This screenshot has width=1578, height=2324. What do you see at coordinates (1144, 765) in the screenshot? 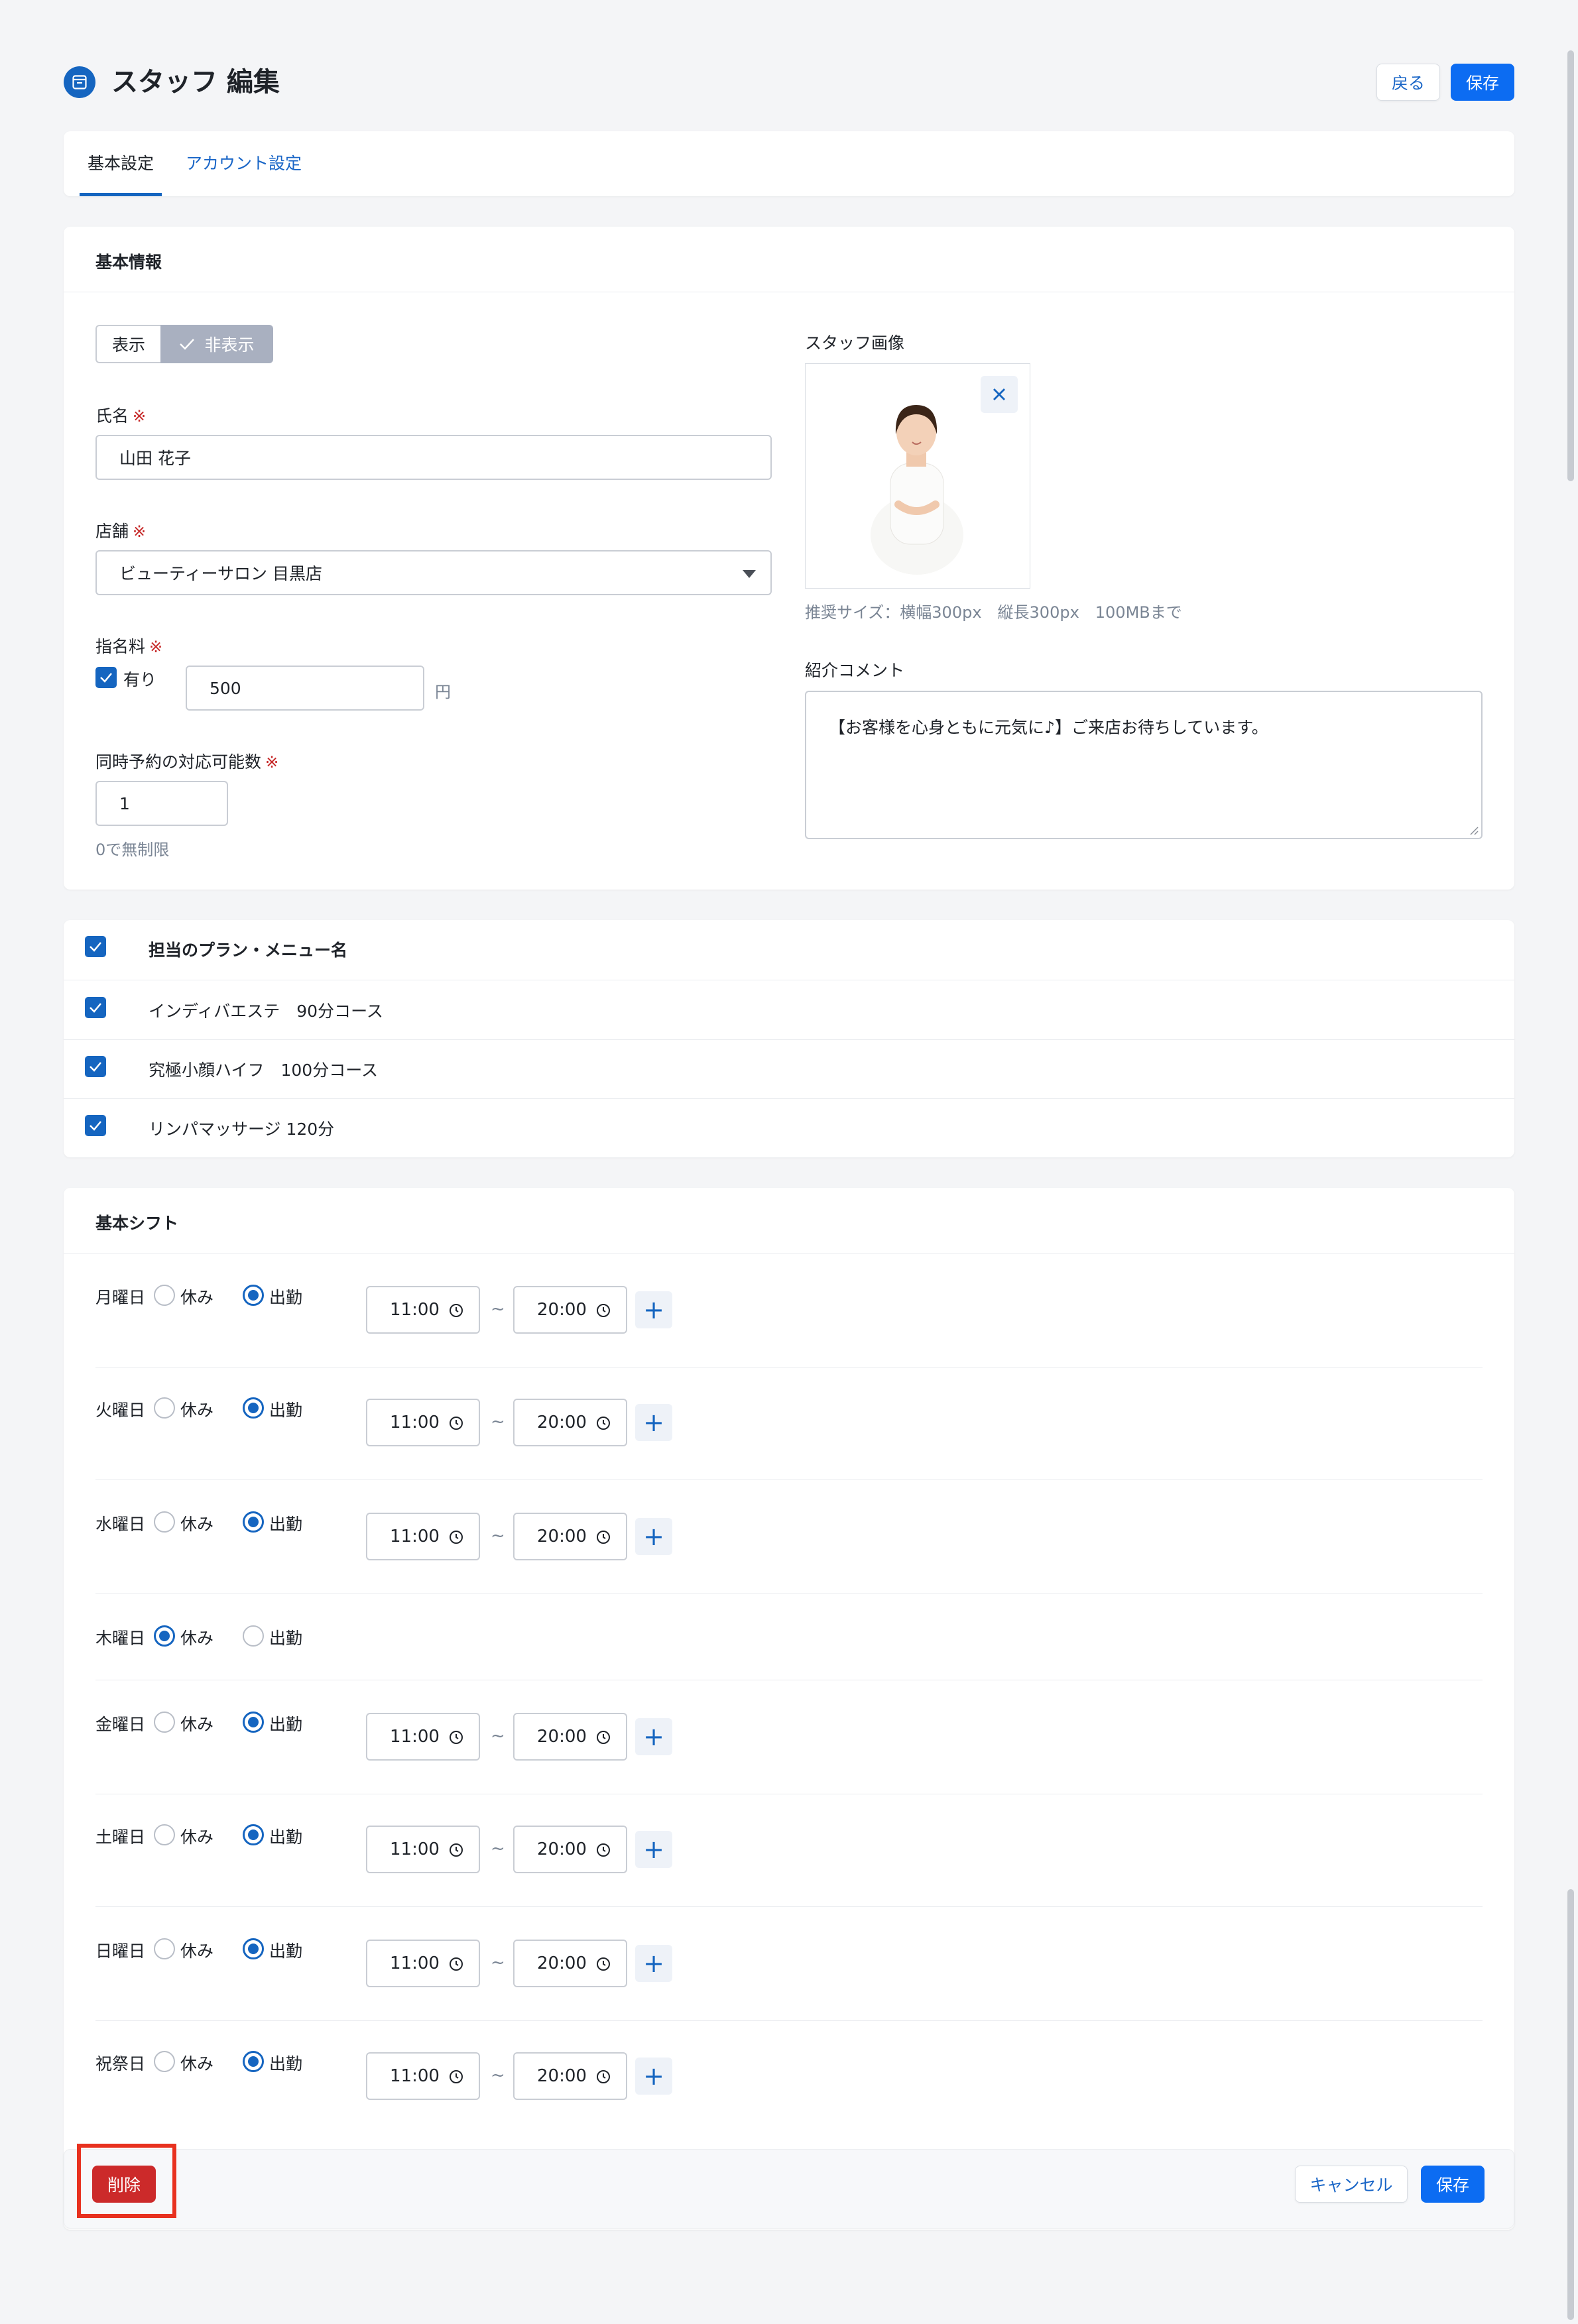
I see `comment-textarea: 【お客様を心身ともに元気に♪】ご来店お待ちしています。` at bounding box center [1144, 765].